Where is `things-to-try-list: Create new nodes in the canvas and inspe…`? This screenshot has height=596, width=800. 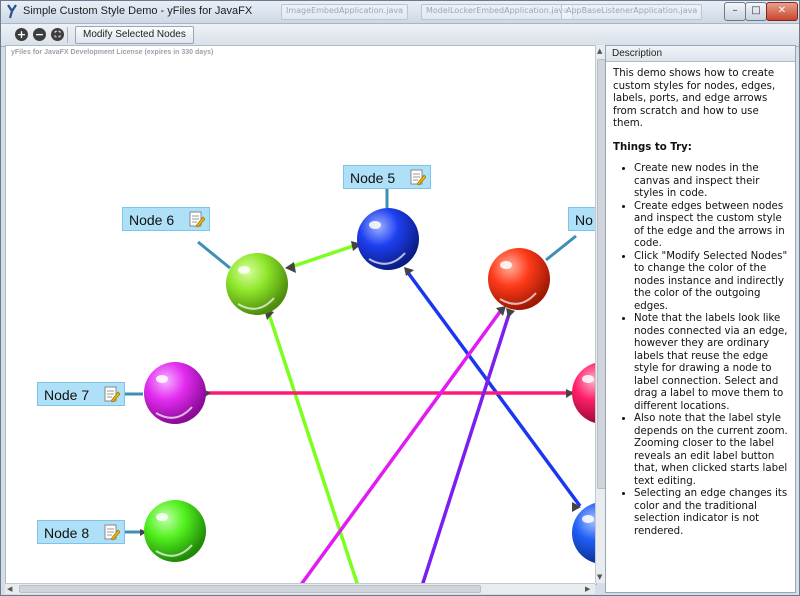
things-to-try-list: Create new nodes in the canvas and inspe… is located at coordinates (702, 350).